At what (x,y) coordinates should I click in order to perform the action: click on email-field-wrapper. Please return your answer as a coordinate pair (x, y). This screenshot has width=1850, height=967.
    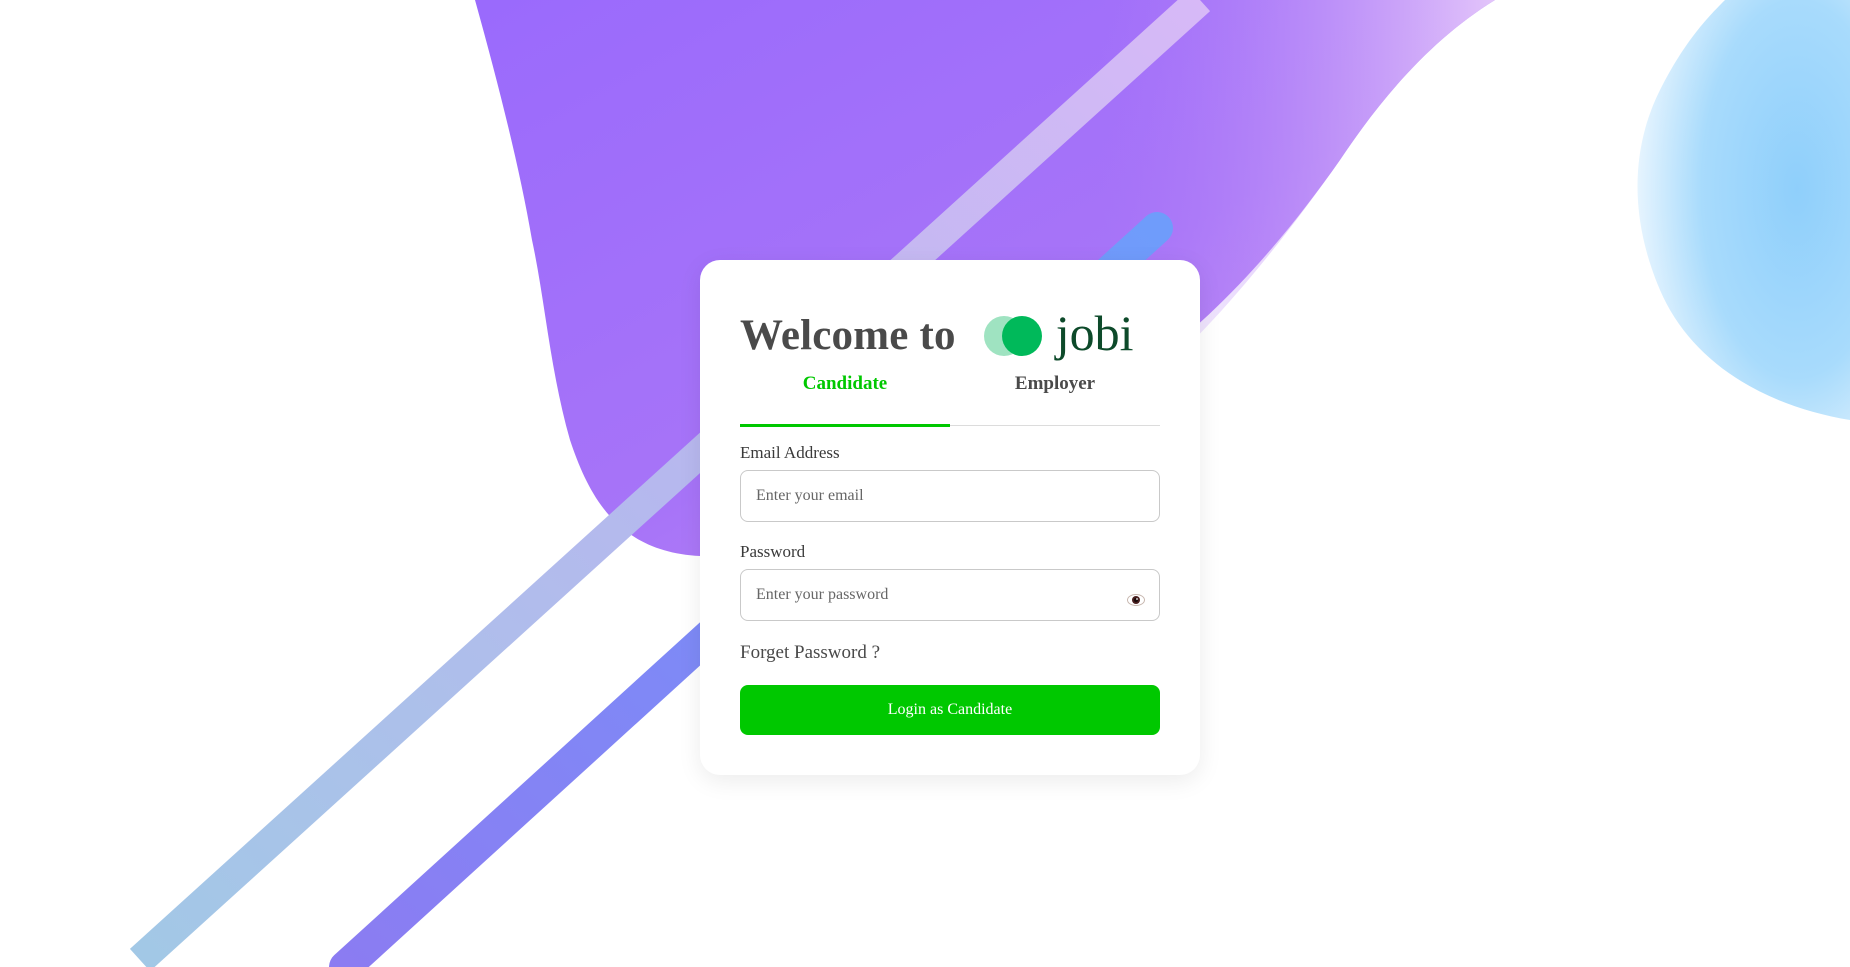
    Looking at the image, I should click on (950, 496).